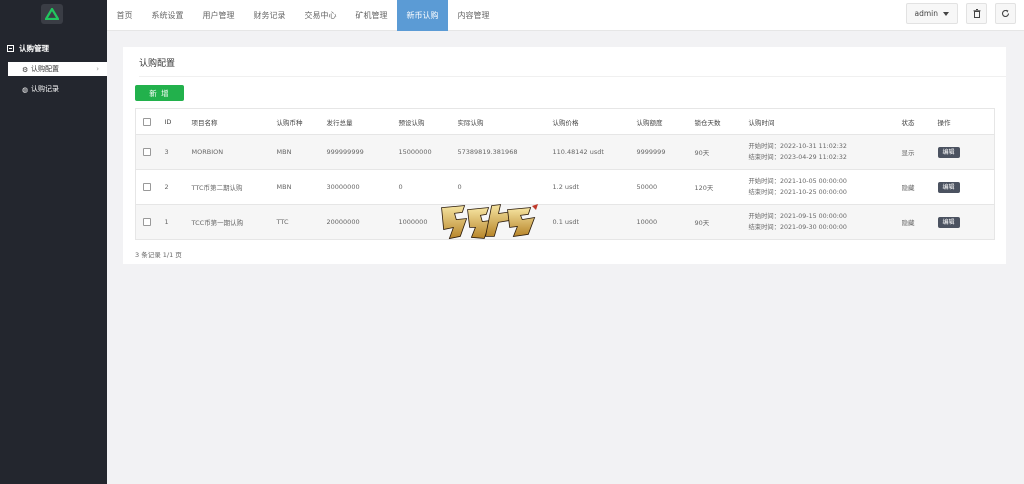 Image resolution: width=1024 pixels, height=484 pixels. Describe the element at coordinates (229, 121) in the screenshot. I see `col-project-name: 项目名称` at that location.